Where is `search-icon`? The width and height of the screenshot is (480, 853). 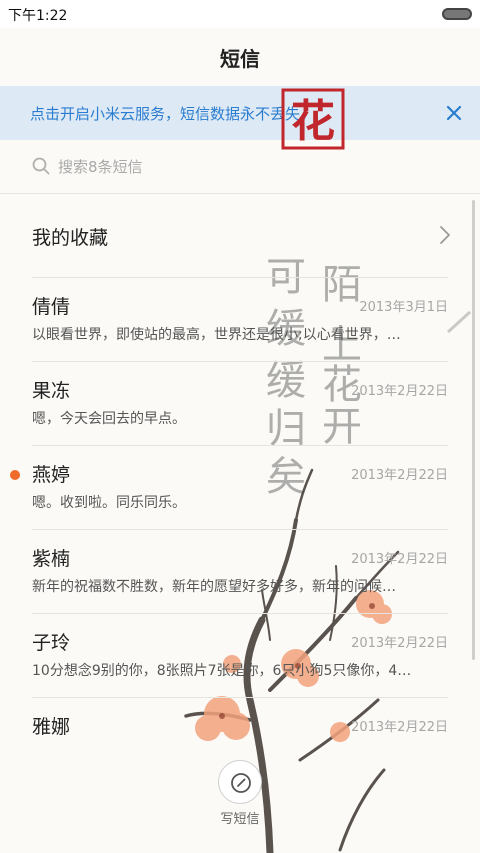
search-icon is located at coordinates (41, 166).